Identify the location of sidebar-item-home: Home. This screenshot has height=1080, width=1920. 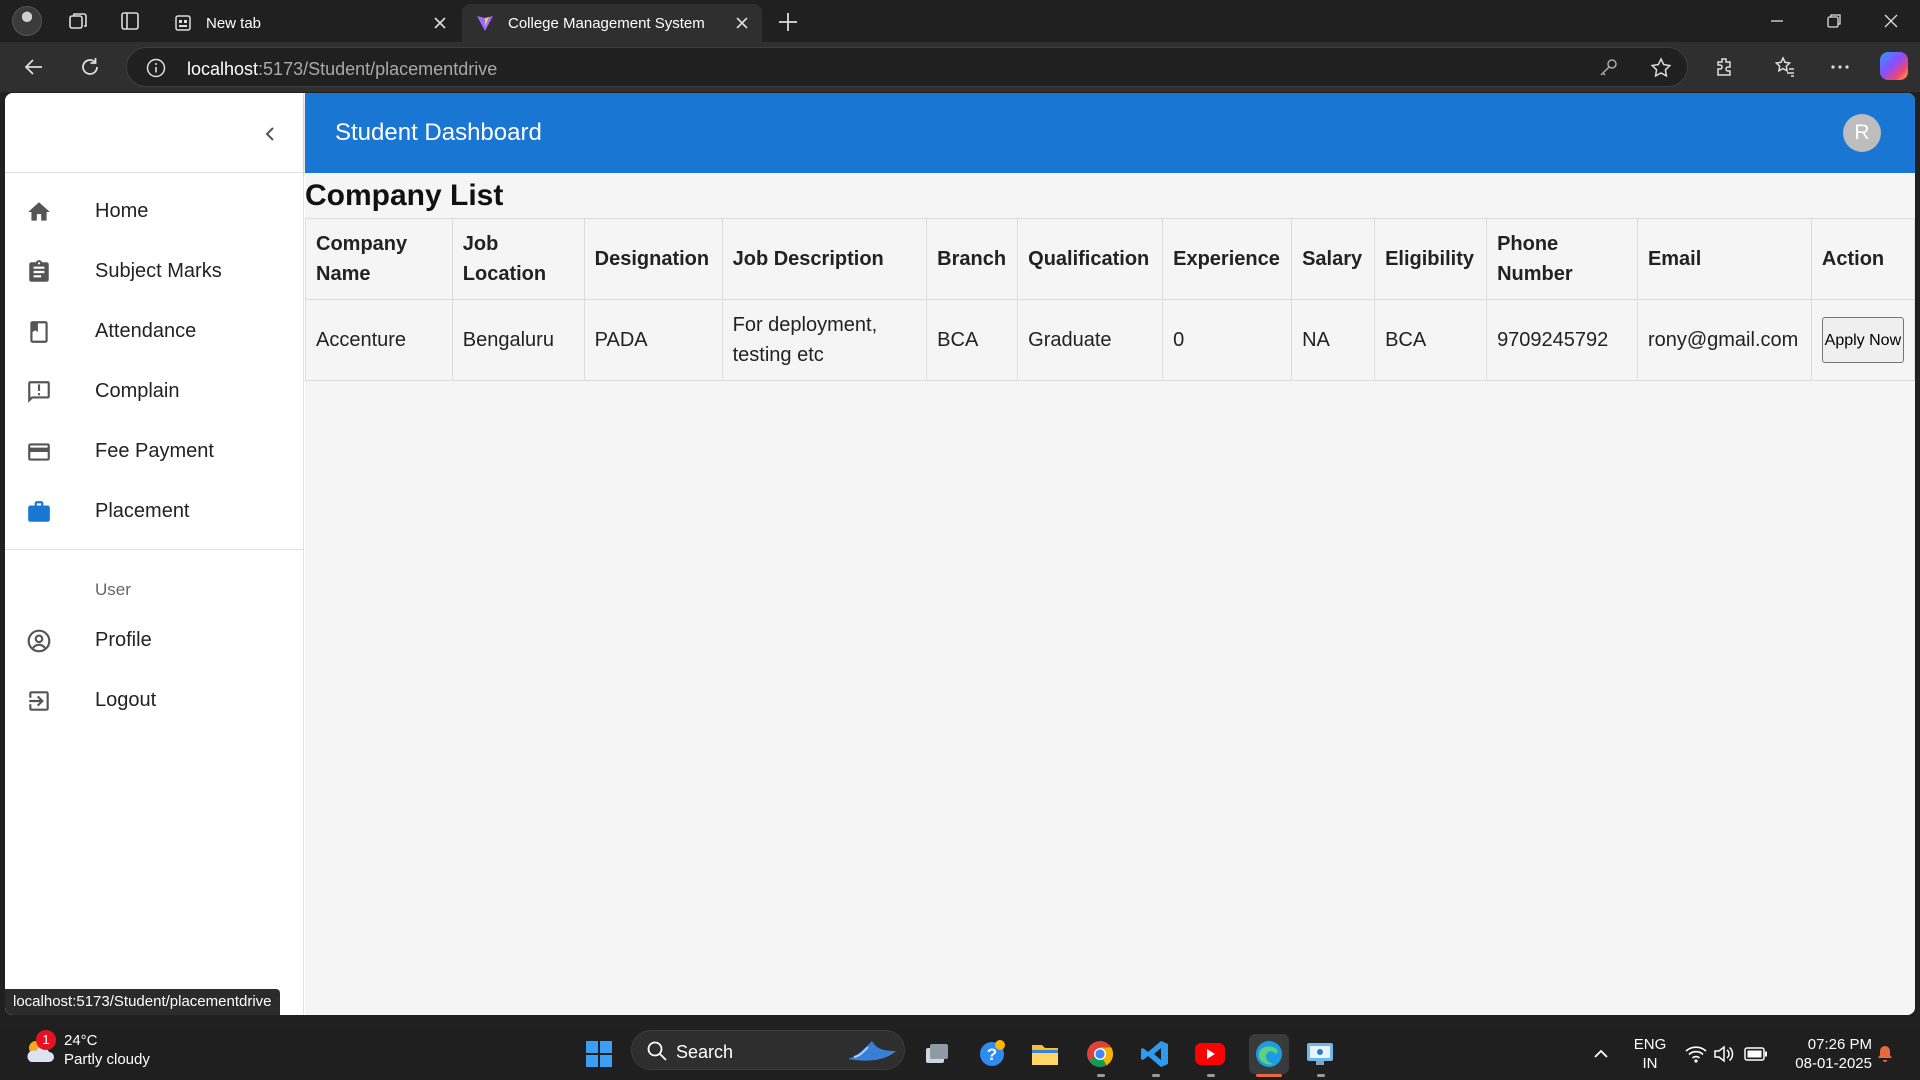
(154, 211).